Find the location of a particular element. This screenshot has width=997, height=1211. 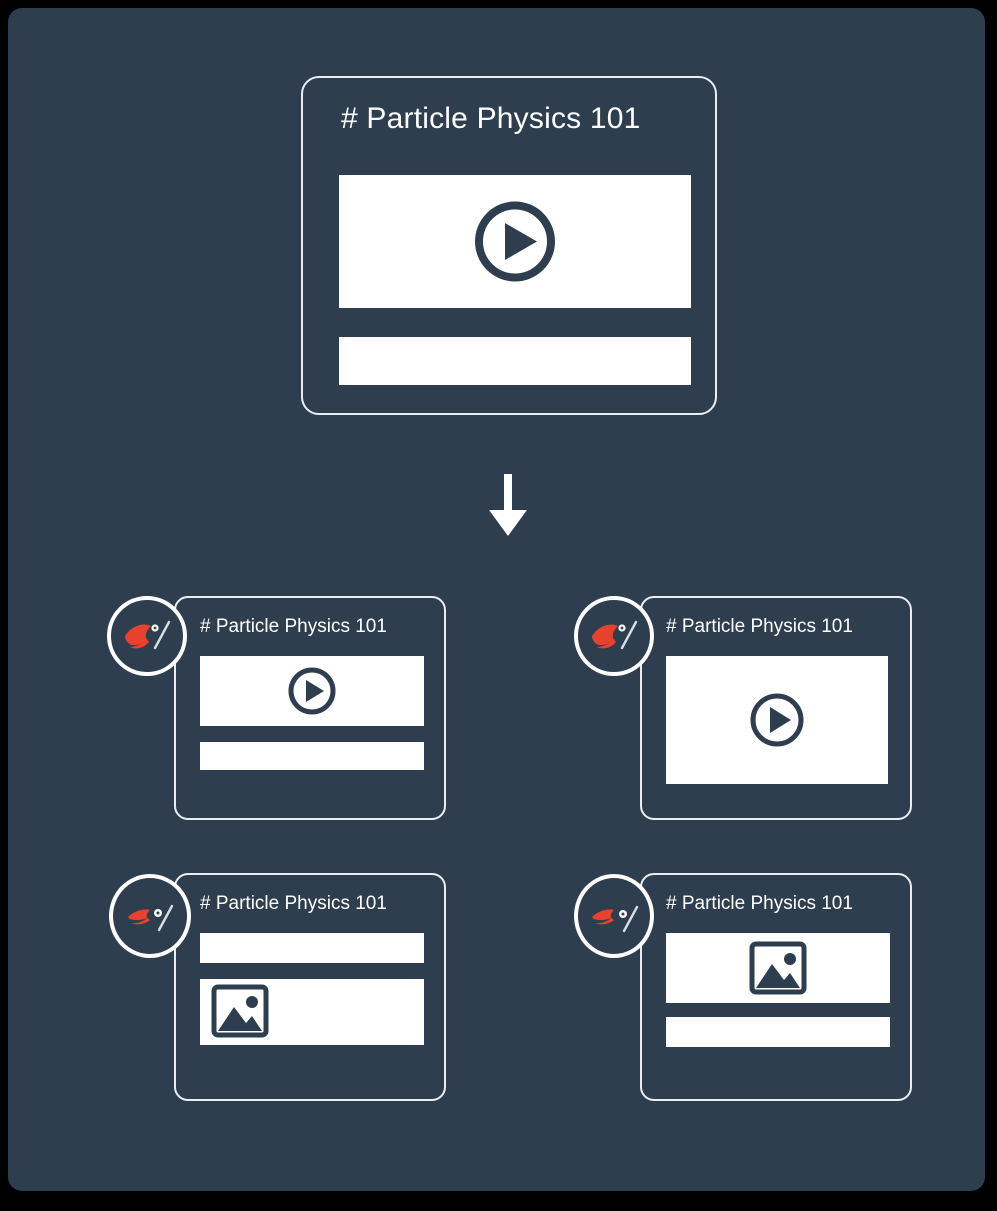

output-card-4-image-block is located at coordinates (778, 968).